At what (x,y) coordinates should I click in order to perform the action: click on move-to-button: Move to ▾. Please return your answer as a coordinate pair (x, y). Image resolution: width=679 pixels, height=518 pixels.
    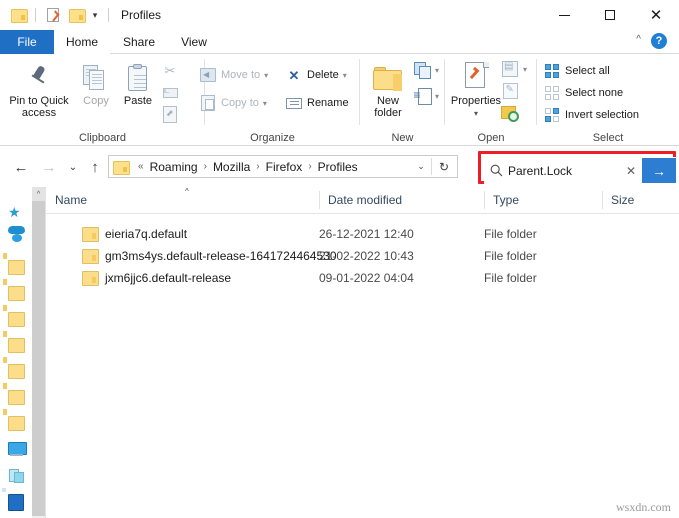
    Looking at the image, I should click on (233, 75).